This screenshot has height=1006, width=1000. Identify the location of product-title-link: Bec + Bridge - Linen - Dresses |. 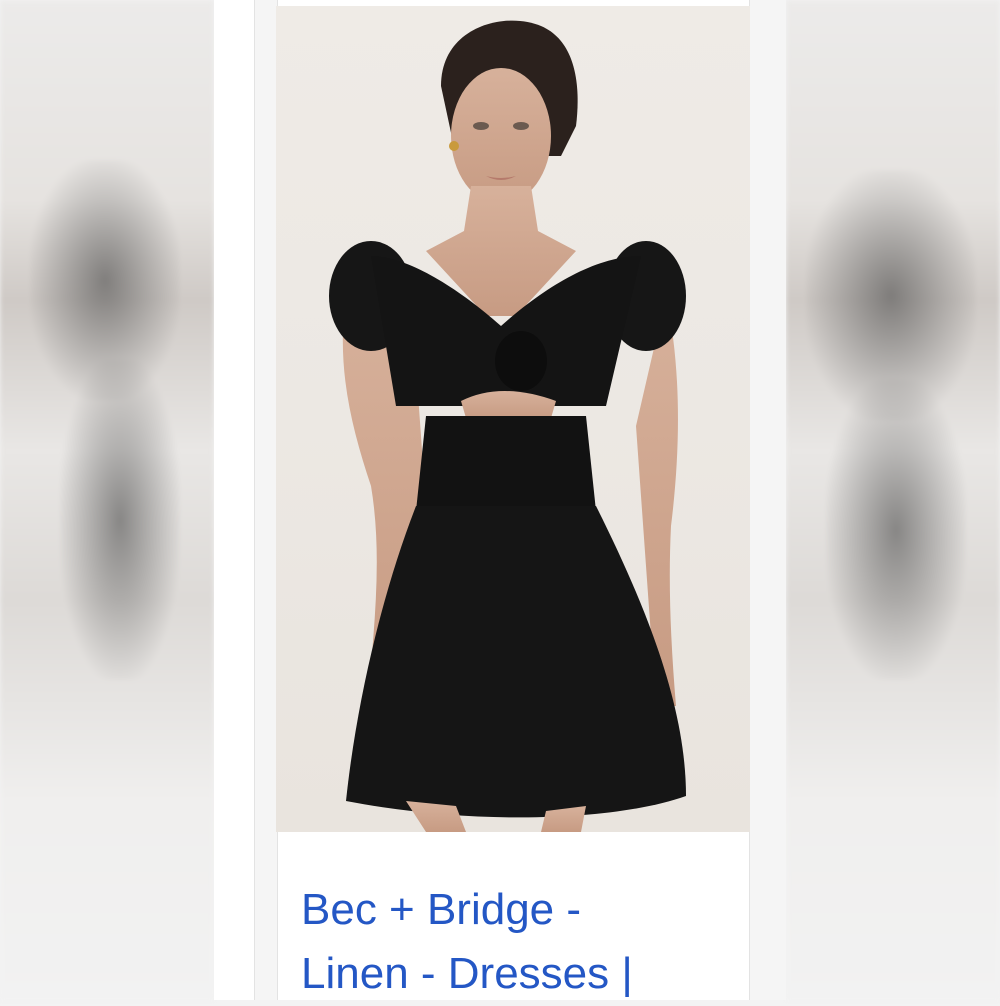
(516, 942).